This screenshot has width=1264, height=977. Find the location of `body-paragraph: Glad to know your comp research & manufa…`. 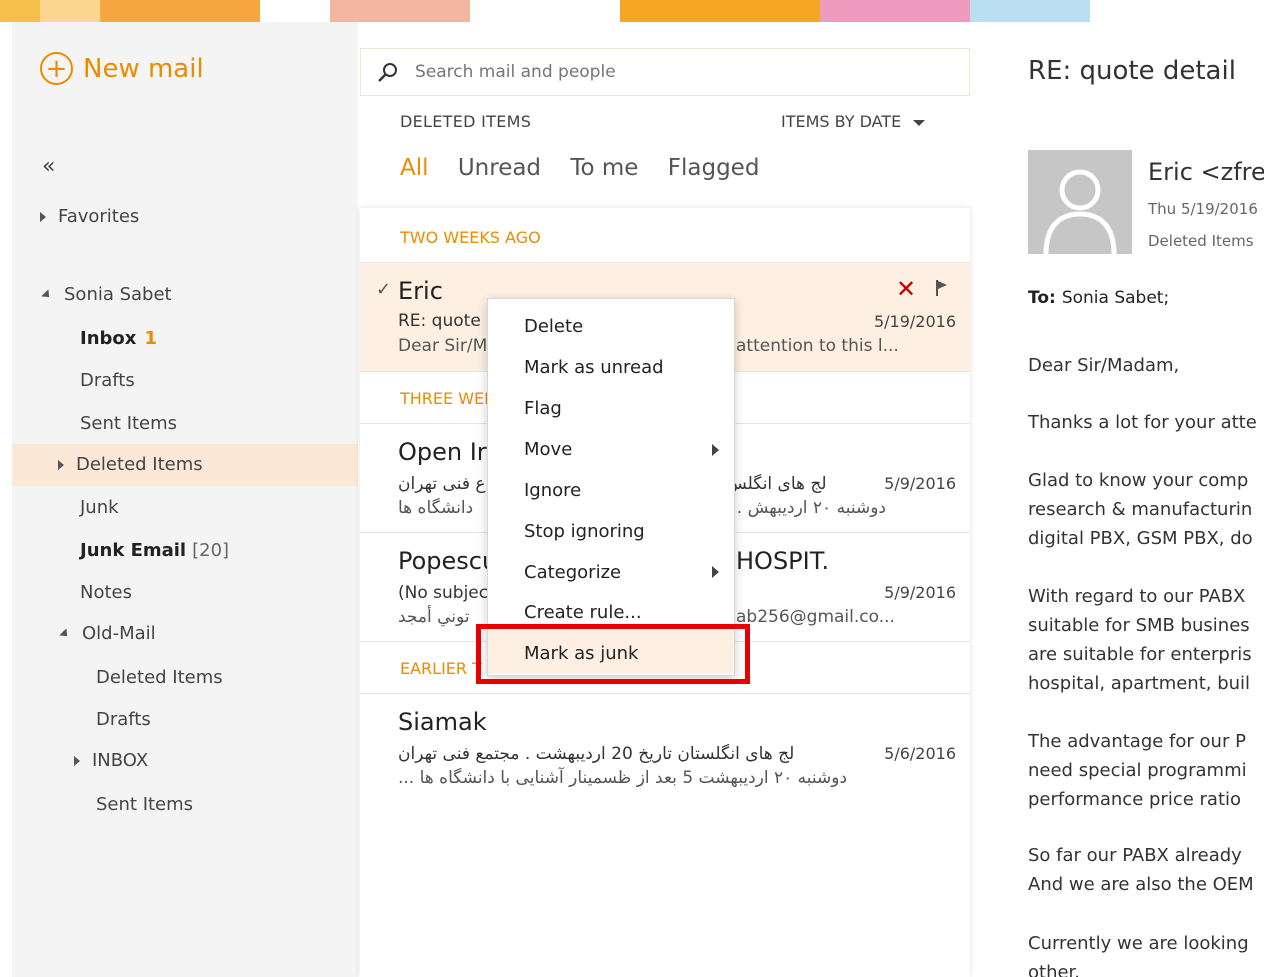

body-paragraph: Glad to know your comp research & manufa… is located at coordinates (1140, 509).